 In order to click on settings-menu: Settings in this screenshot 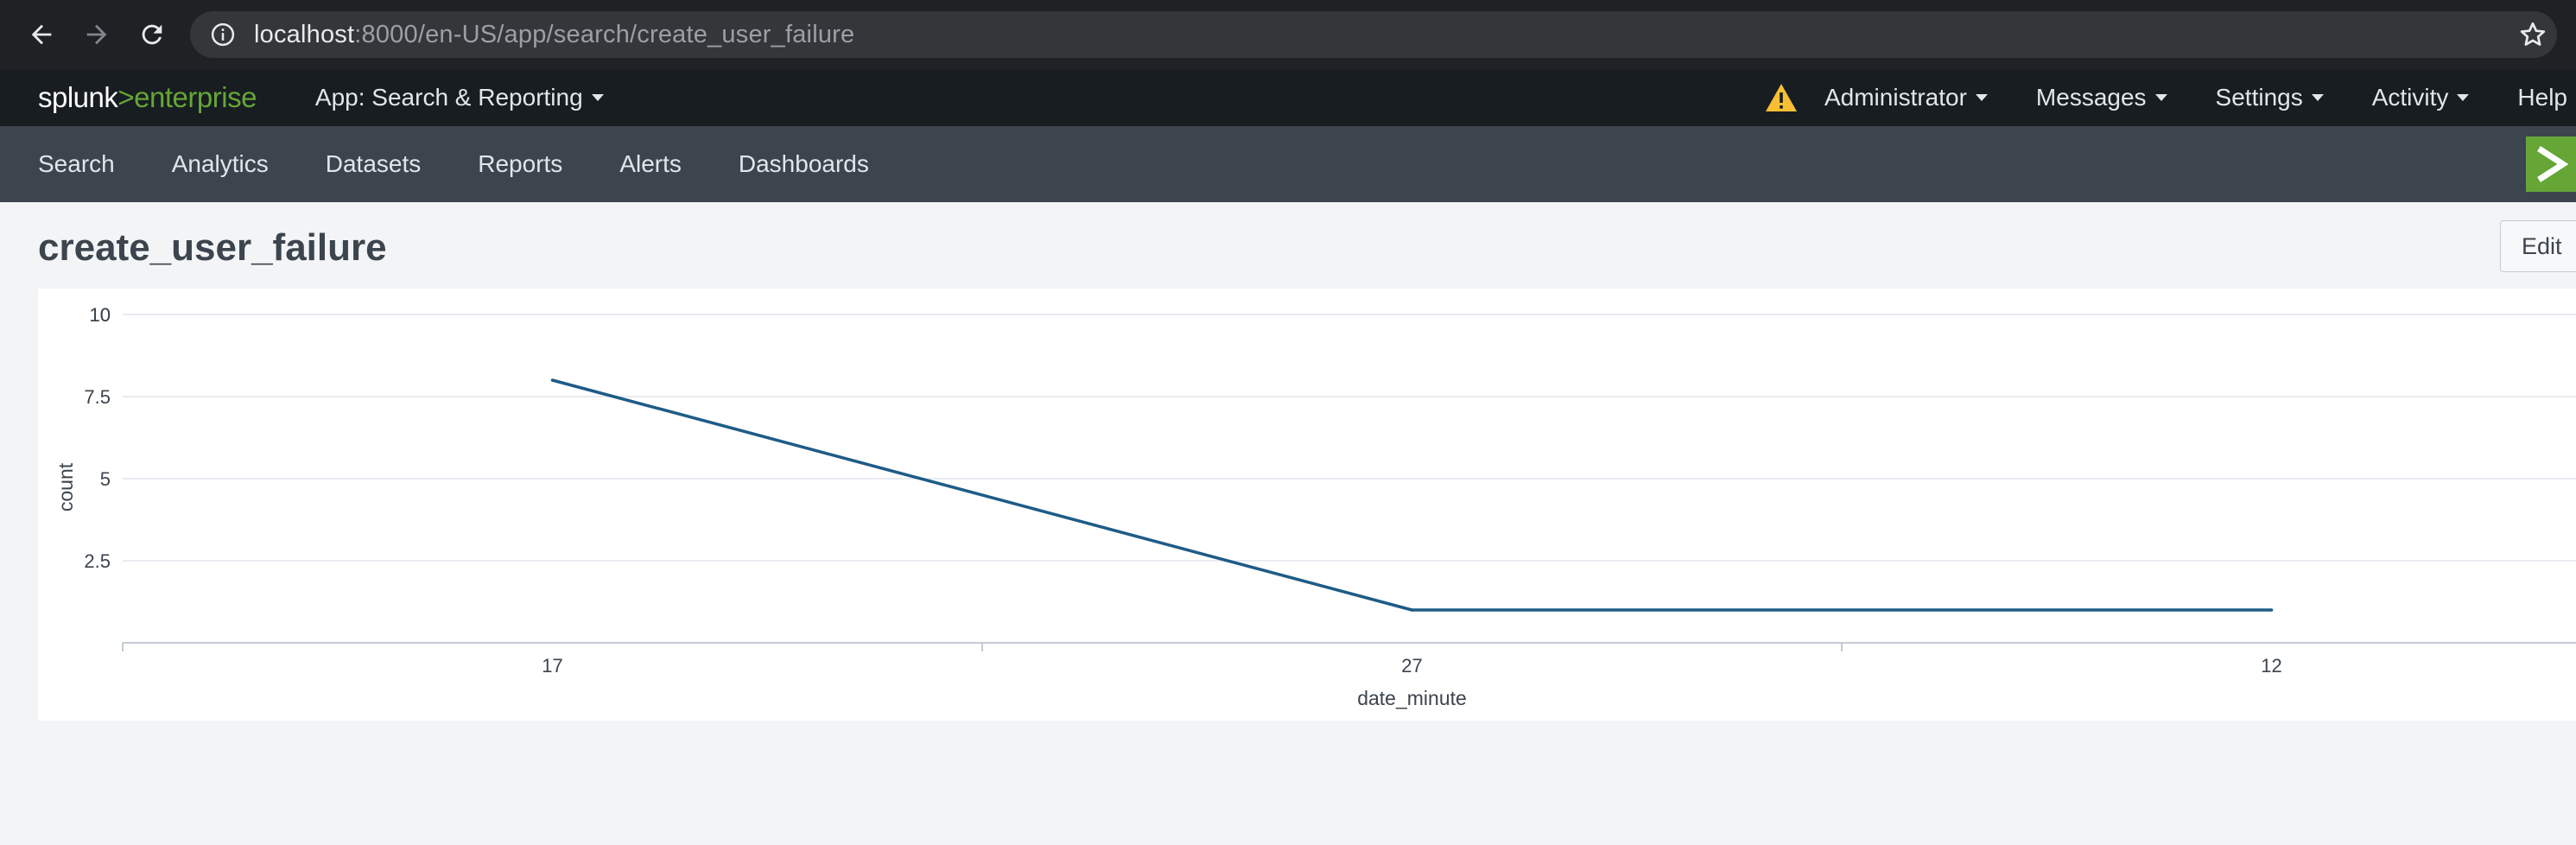, I will do `click(2270, 97)`.